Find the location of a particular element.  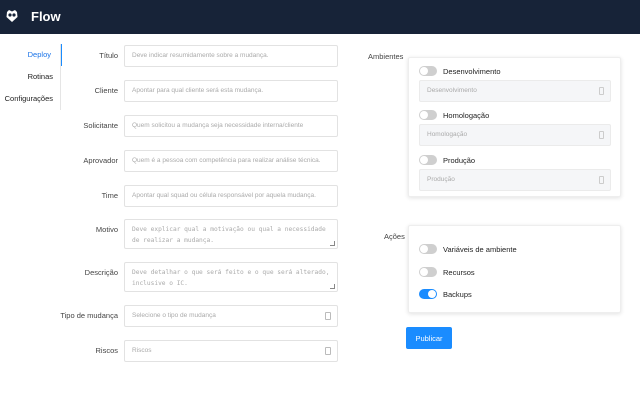

acao-row-variaveis: Variáveis de ambiente is located at coordinates (468, 249).